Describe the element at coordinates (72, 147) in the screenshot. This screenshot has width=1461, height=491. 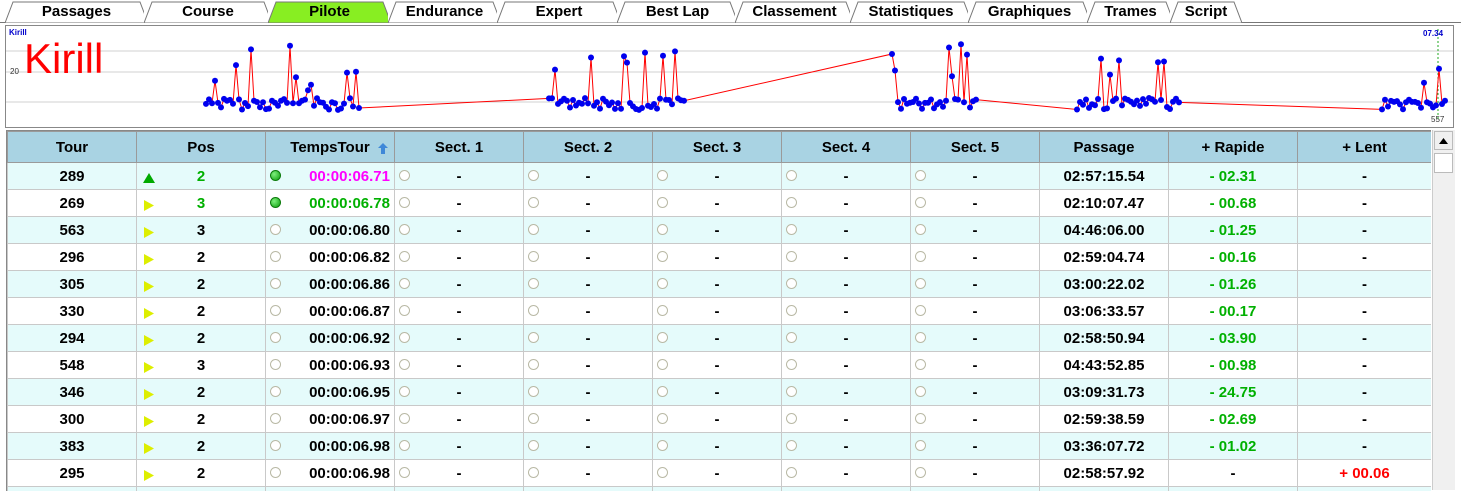
I see `column-header-tour: Tour` at that location.